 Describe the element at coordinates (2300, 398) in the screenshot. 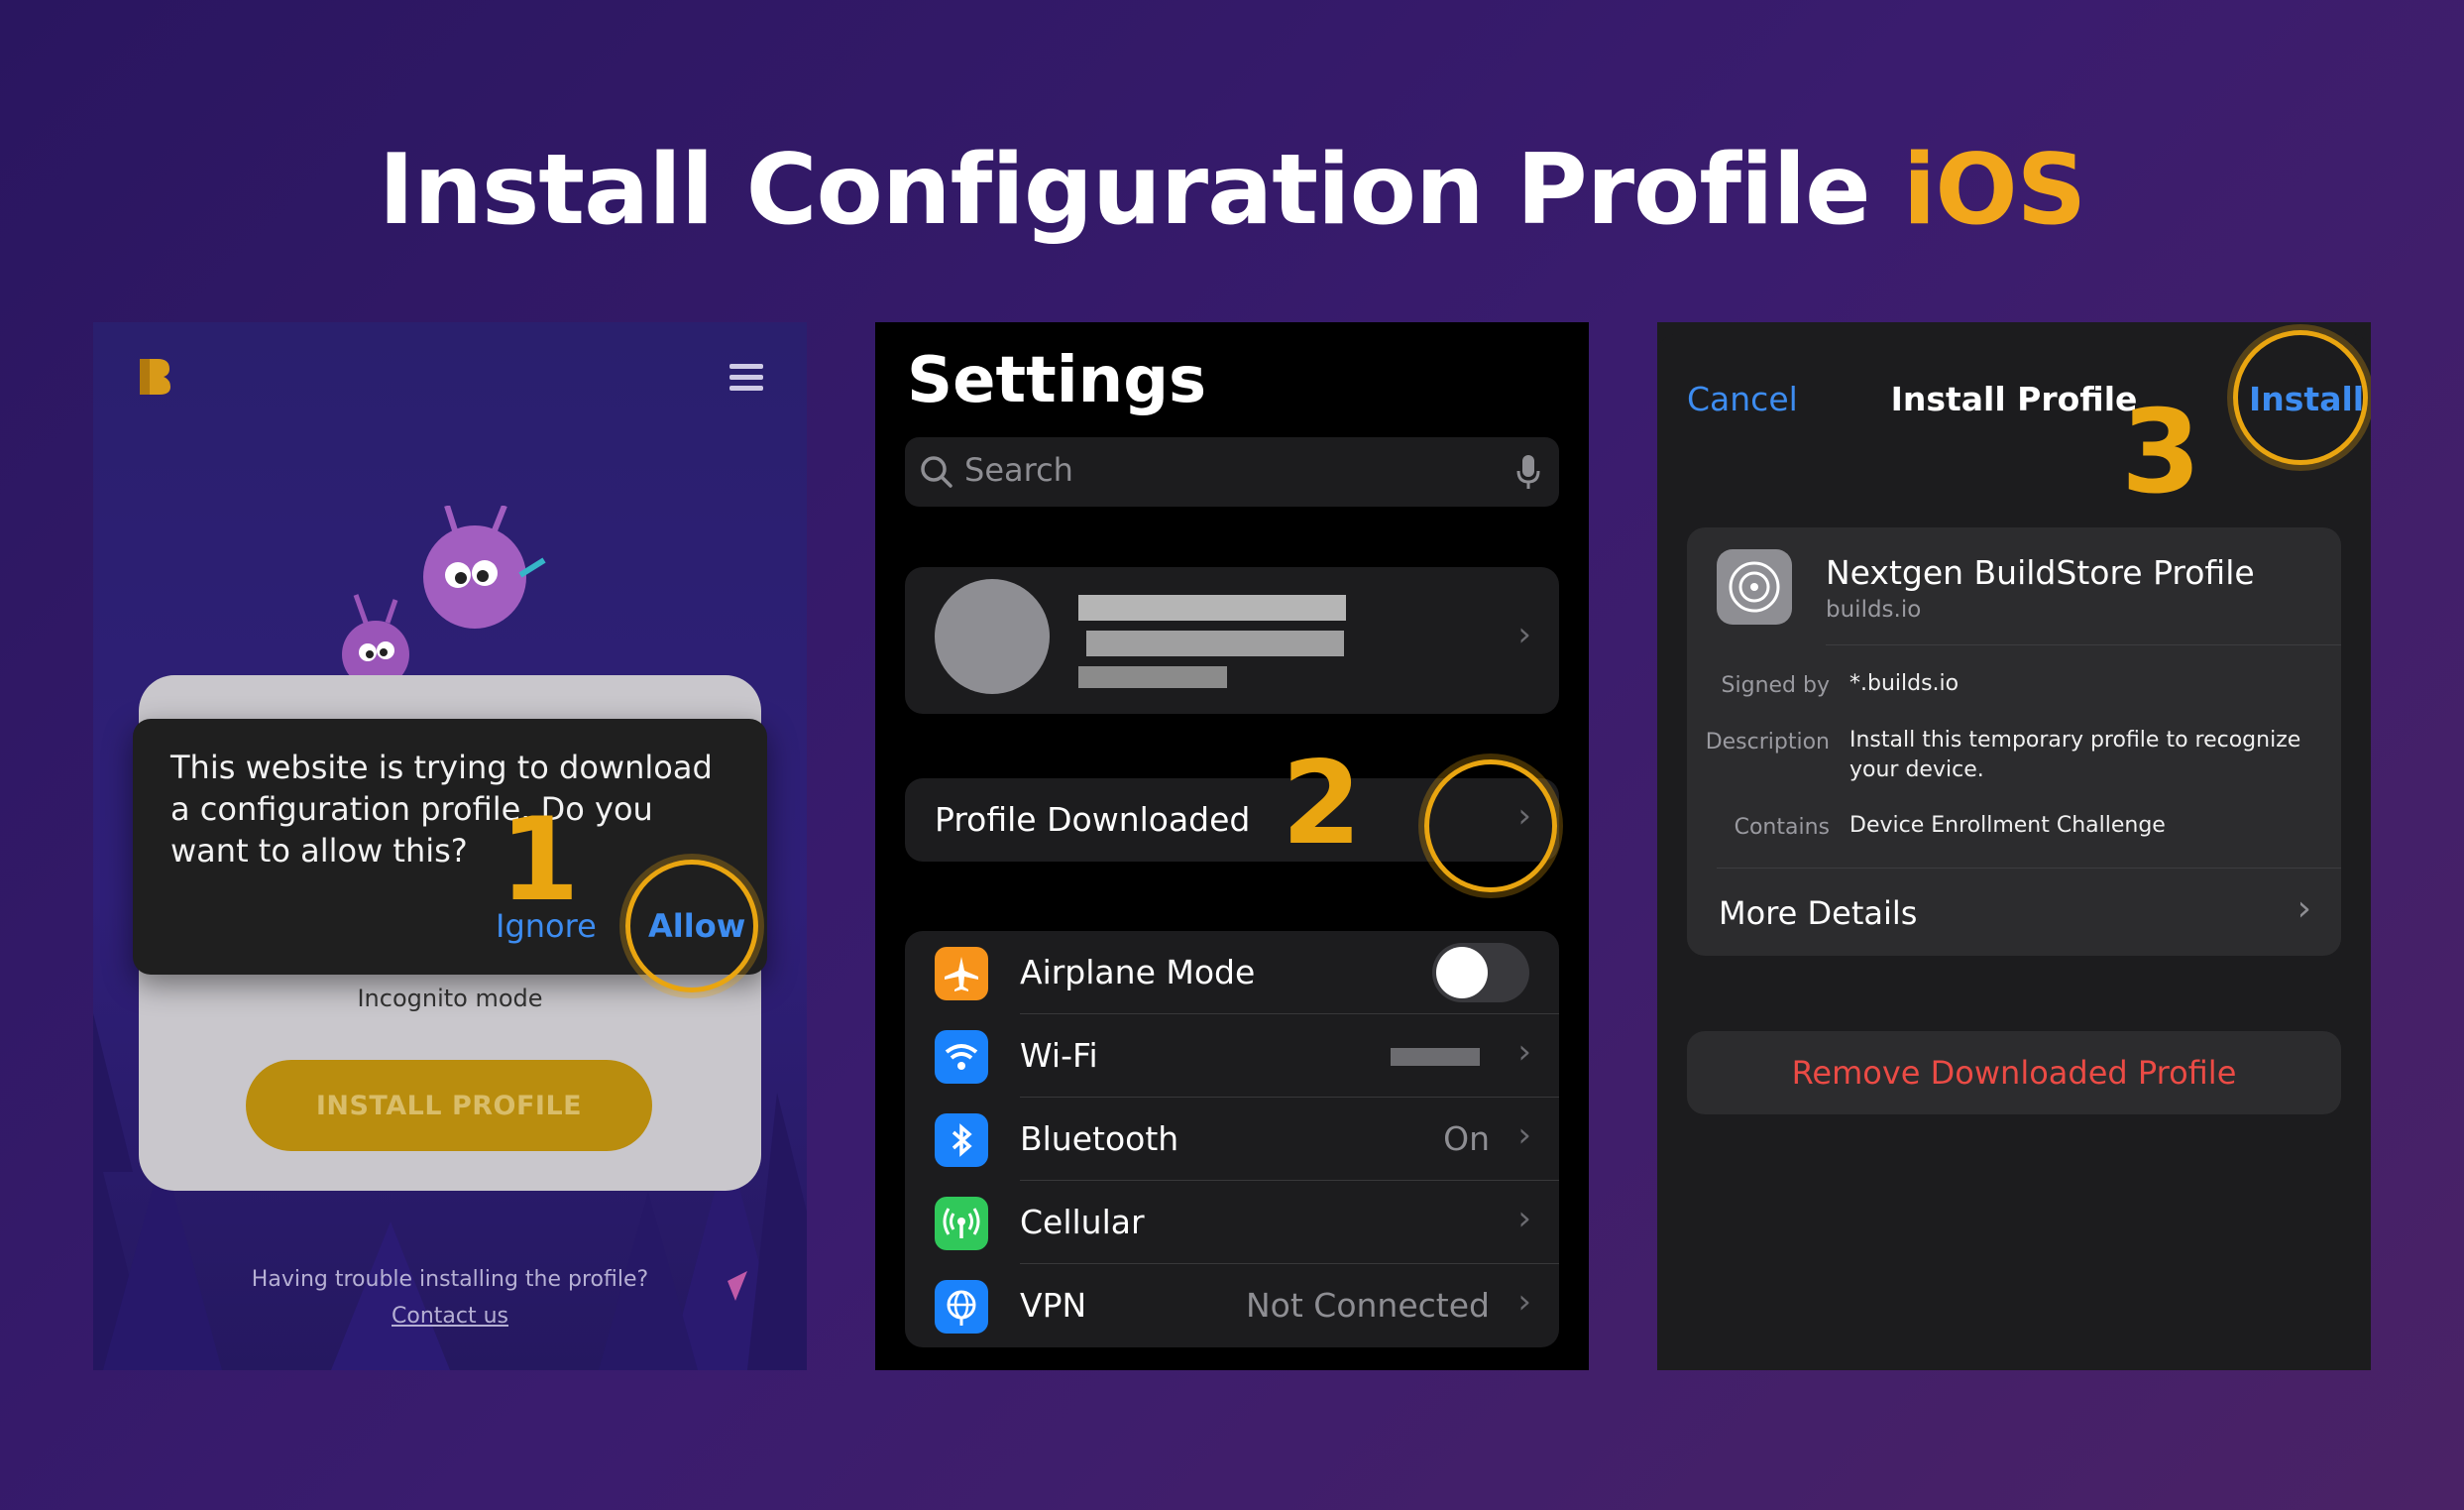

I see `install-highlight-ring` at that location.